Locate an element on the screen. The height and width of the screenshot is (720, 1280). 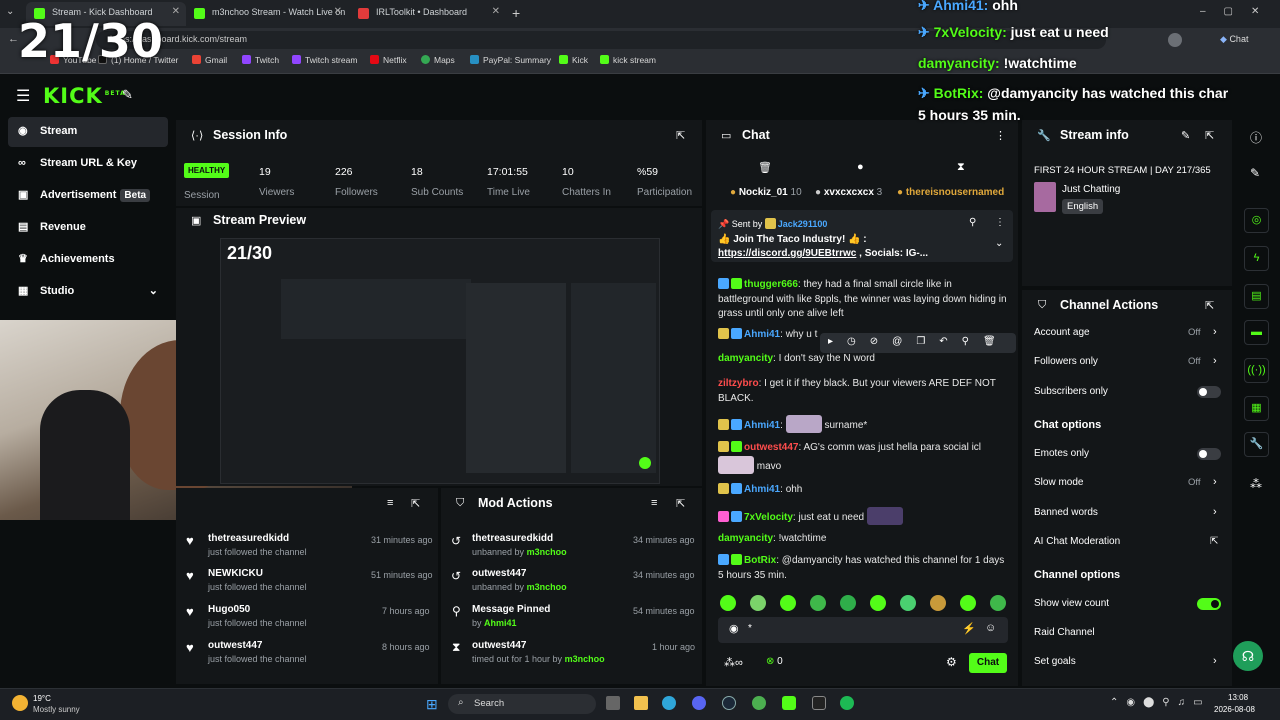
setting-account-age: Account age is located at coordinates (1062, 332).